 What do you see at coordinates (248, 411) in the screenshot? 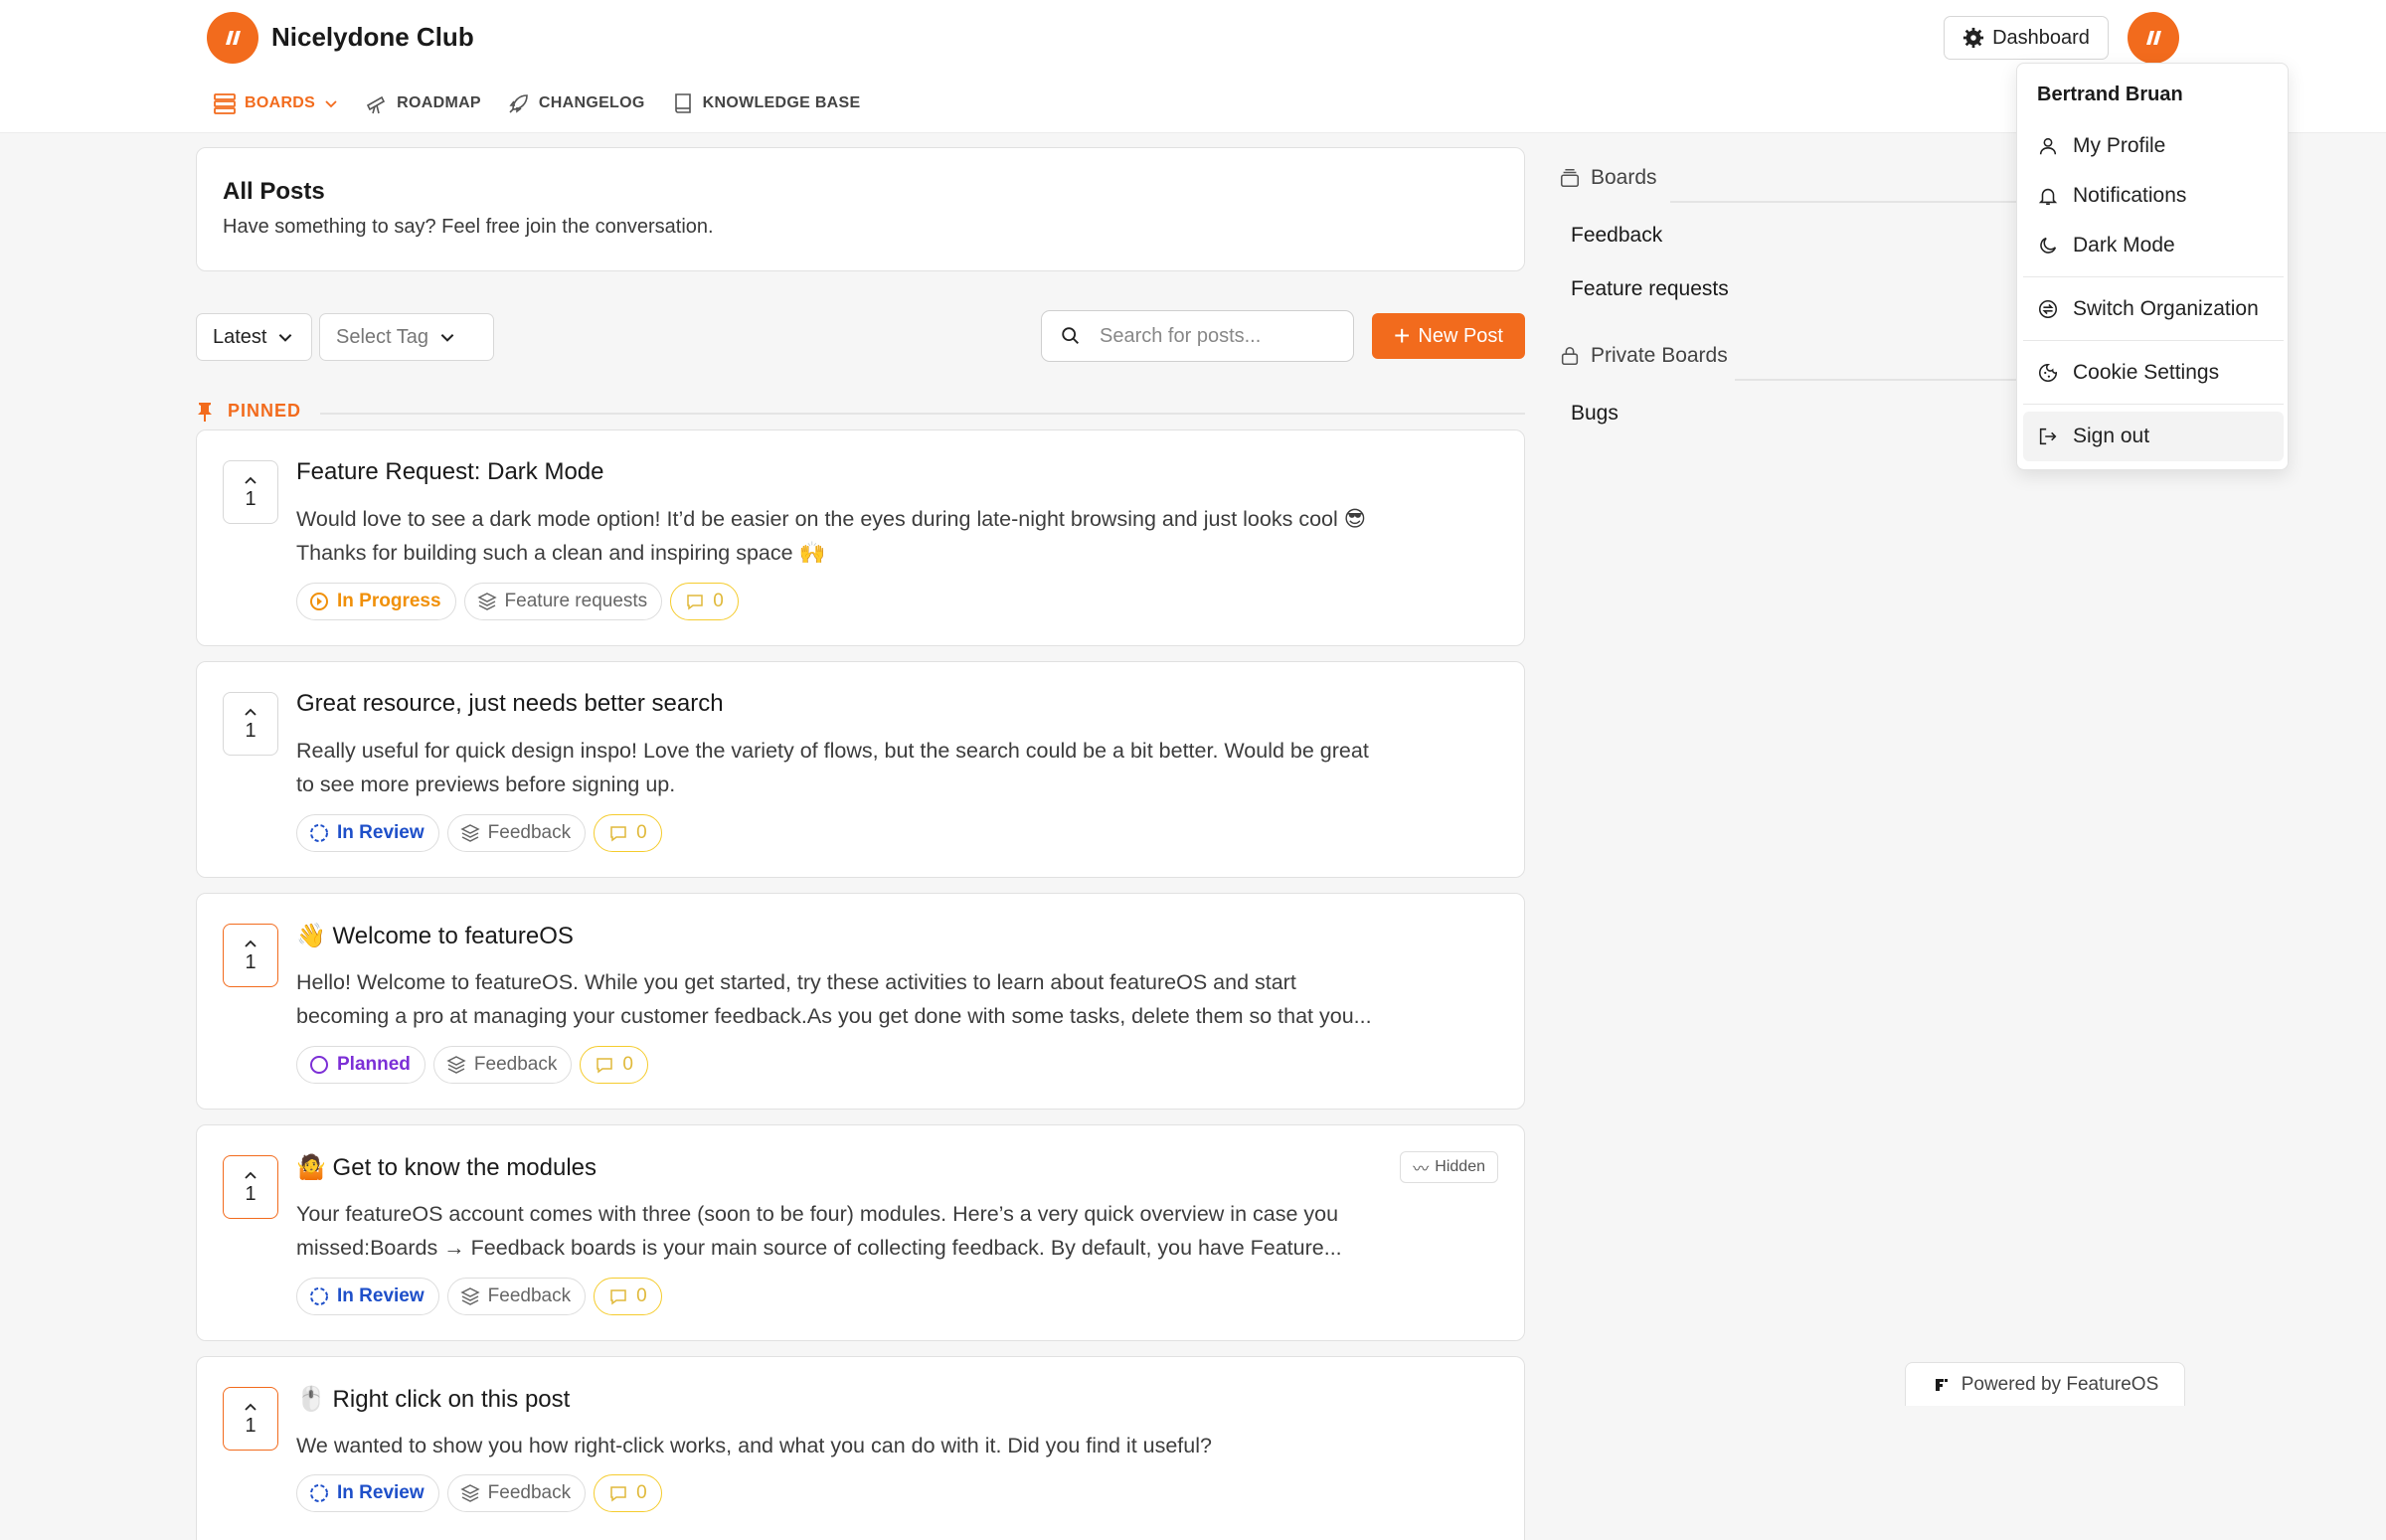
I see `pinned-heading: PINNED` at bounding box center [248, 411].